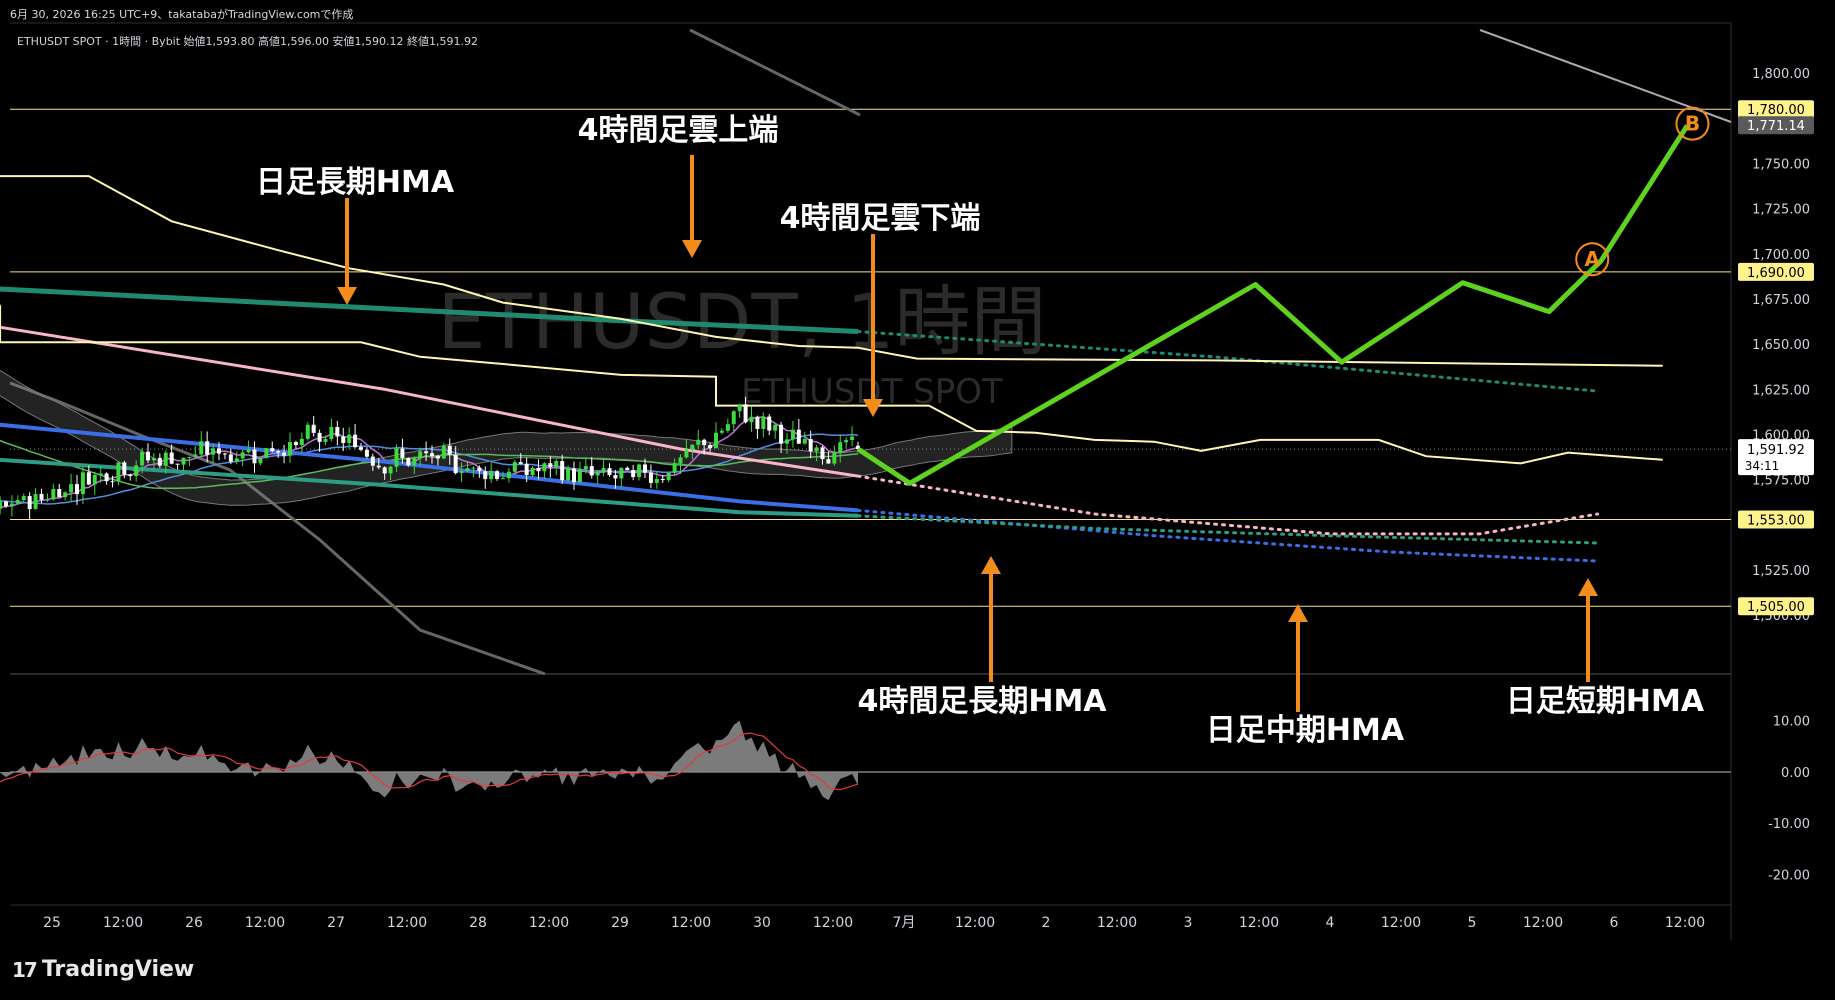 The height and width of the screenshot is (1000, 1835). I want to click on time-tick-label: 3, so click(1188, 923).